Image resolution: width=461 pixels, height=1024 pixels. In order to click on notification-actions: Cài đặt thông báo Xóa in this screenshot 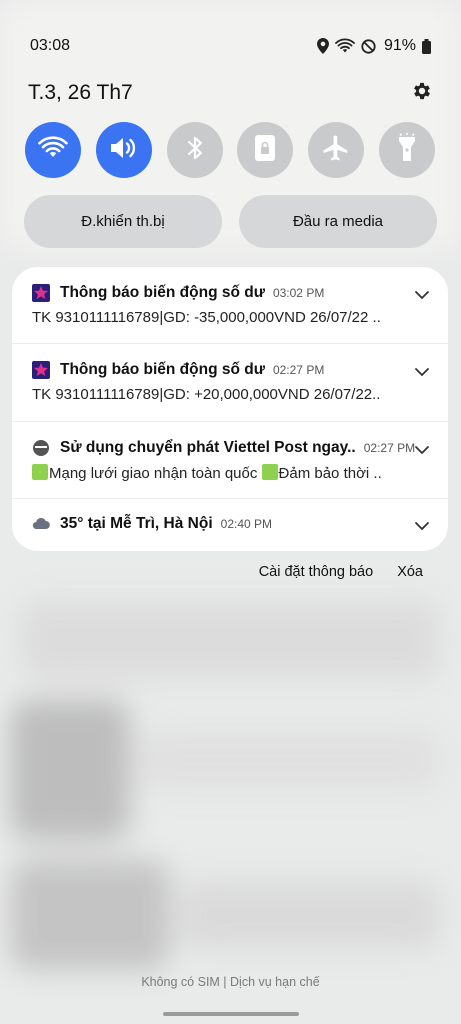, I will do `click(341, 572)`.